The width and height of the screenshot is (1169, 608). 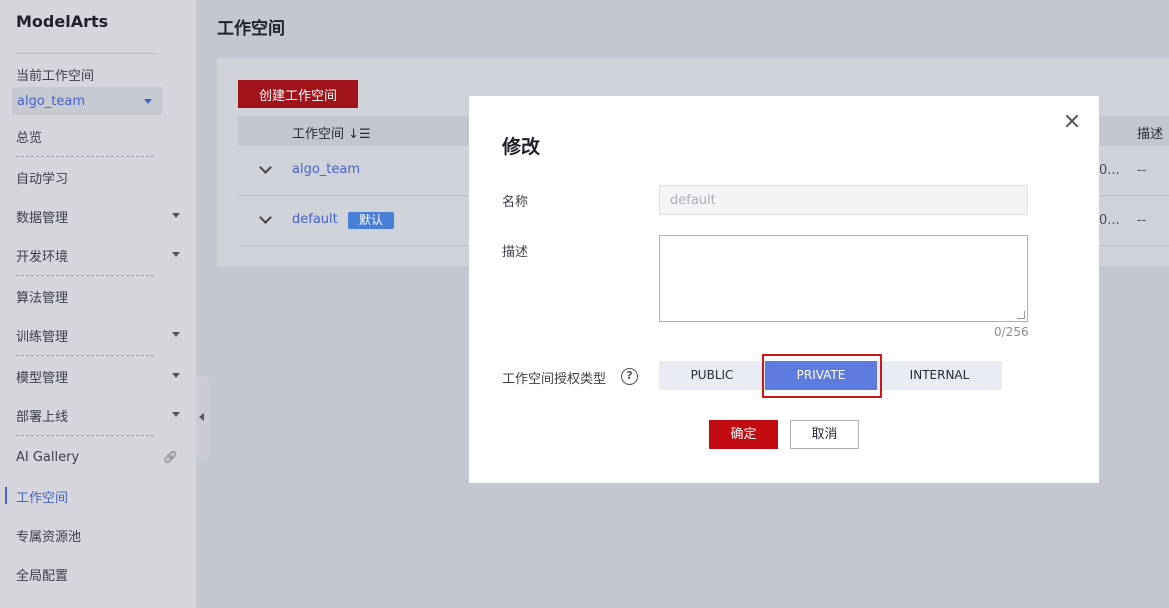 I want to click on name-field: default, so click(x=843, y=200).